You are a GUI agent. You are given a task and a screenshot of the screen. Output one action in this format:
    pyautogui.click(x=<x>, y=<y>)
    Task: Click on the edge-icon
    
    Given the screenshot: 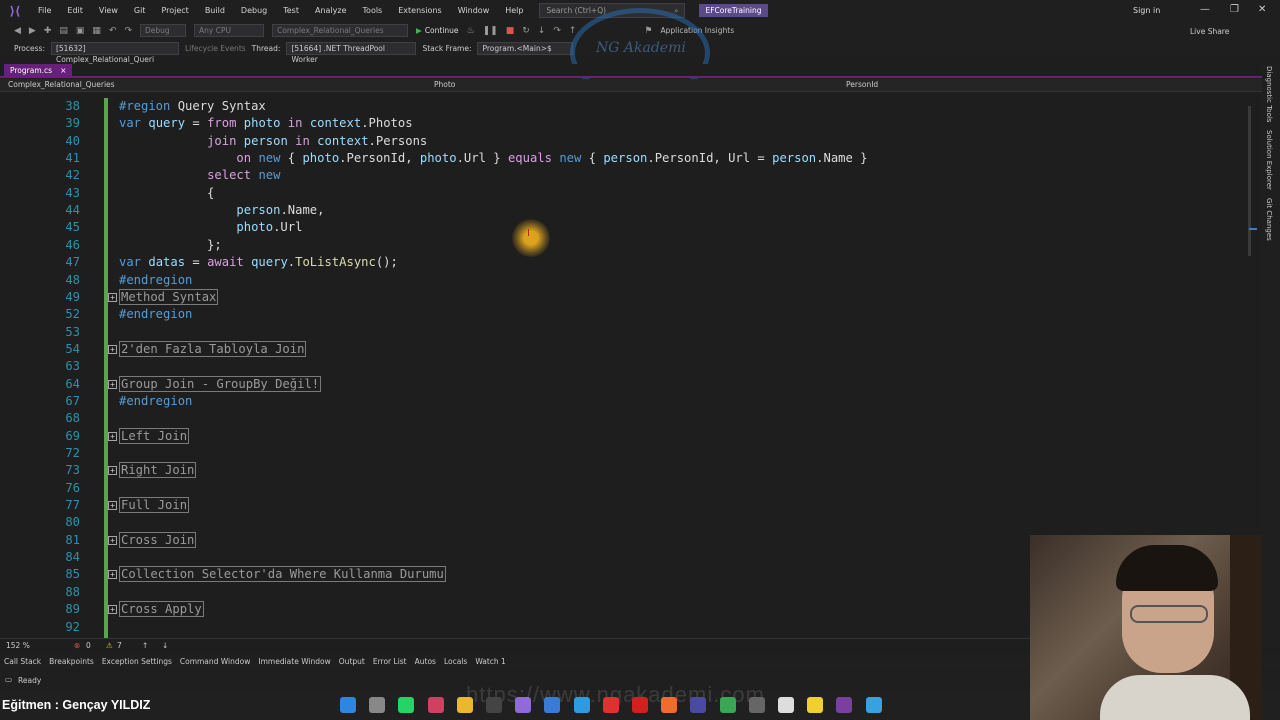 What is the action you would take?
    pyautogui.click(x=581, y=705)
    